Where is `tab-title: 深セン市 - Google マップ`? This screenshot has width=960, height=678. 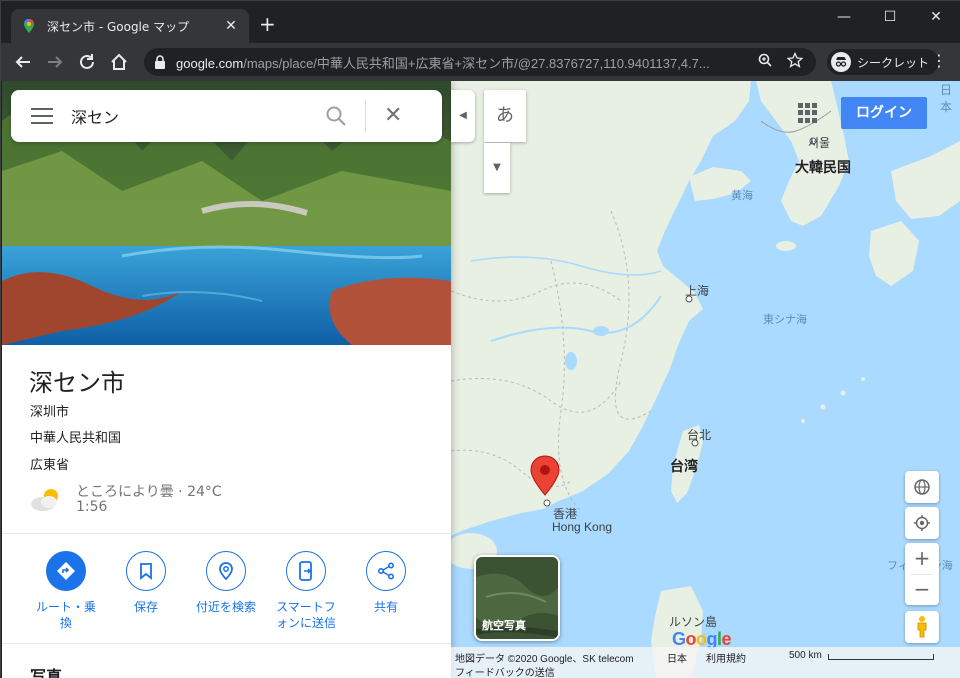 tab-title: 深セン市 - Google マップ is located at coordinates (118, 26).